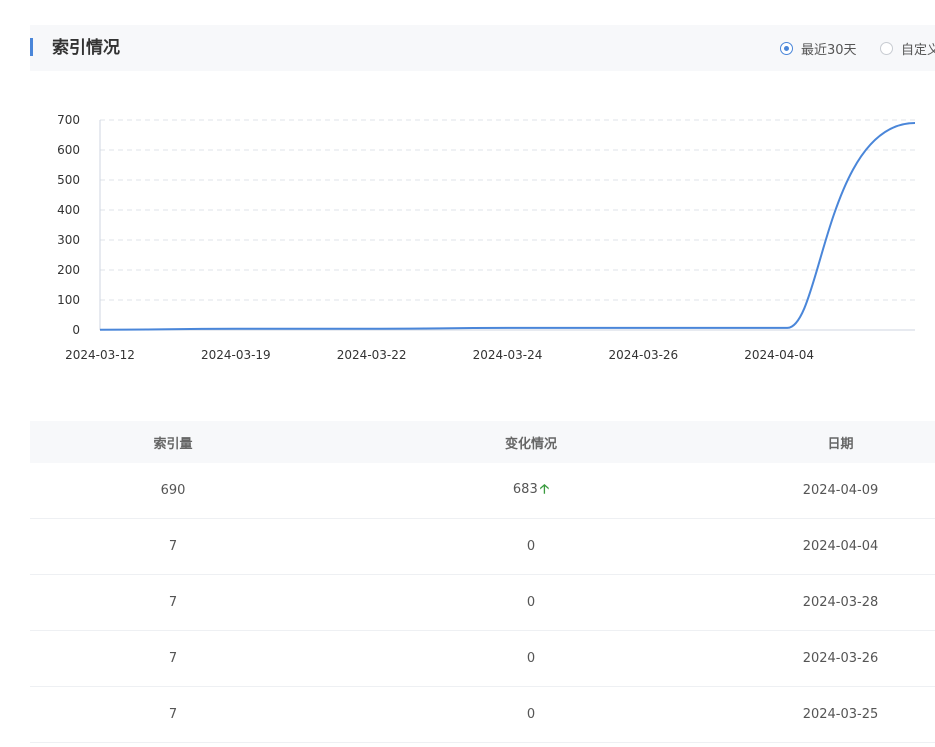 This screenshot has width=935, height=747. Describe the element at coordinates (508, 355) in the screenshot. I see `x-tick-label: 2024-03-24` at that location.